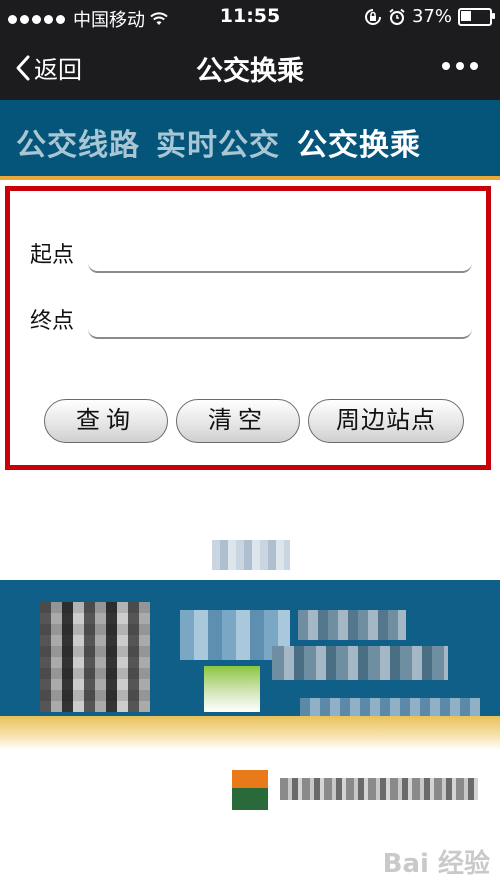 The width and height of the screenshot is (500, 888). What do you see at coordinates (52, 255) in the screenshot?
I see `start-label: 起点` at bounding box center [52, 255].